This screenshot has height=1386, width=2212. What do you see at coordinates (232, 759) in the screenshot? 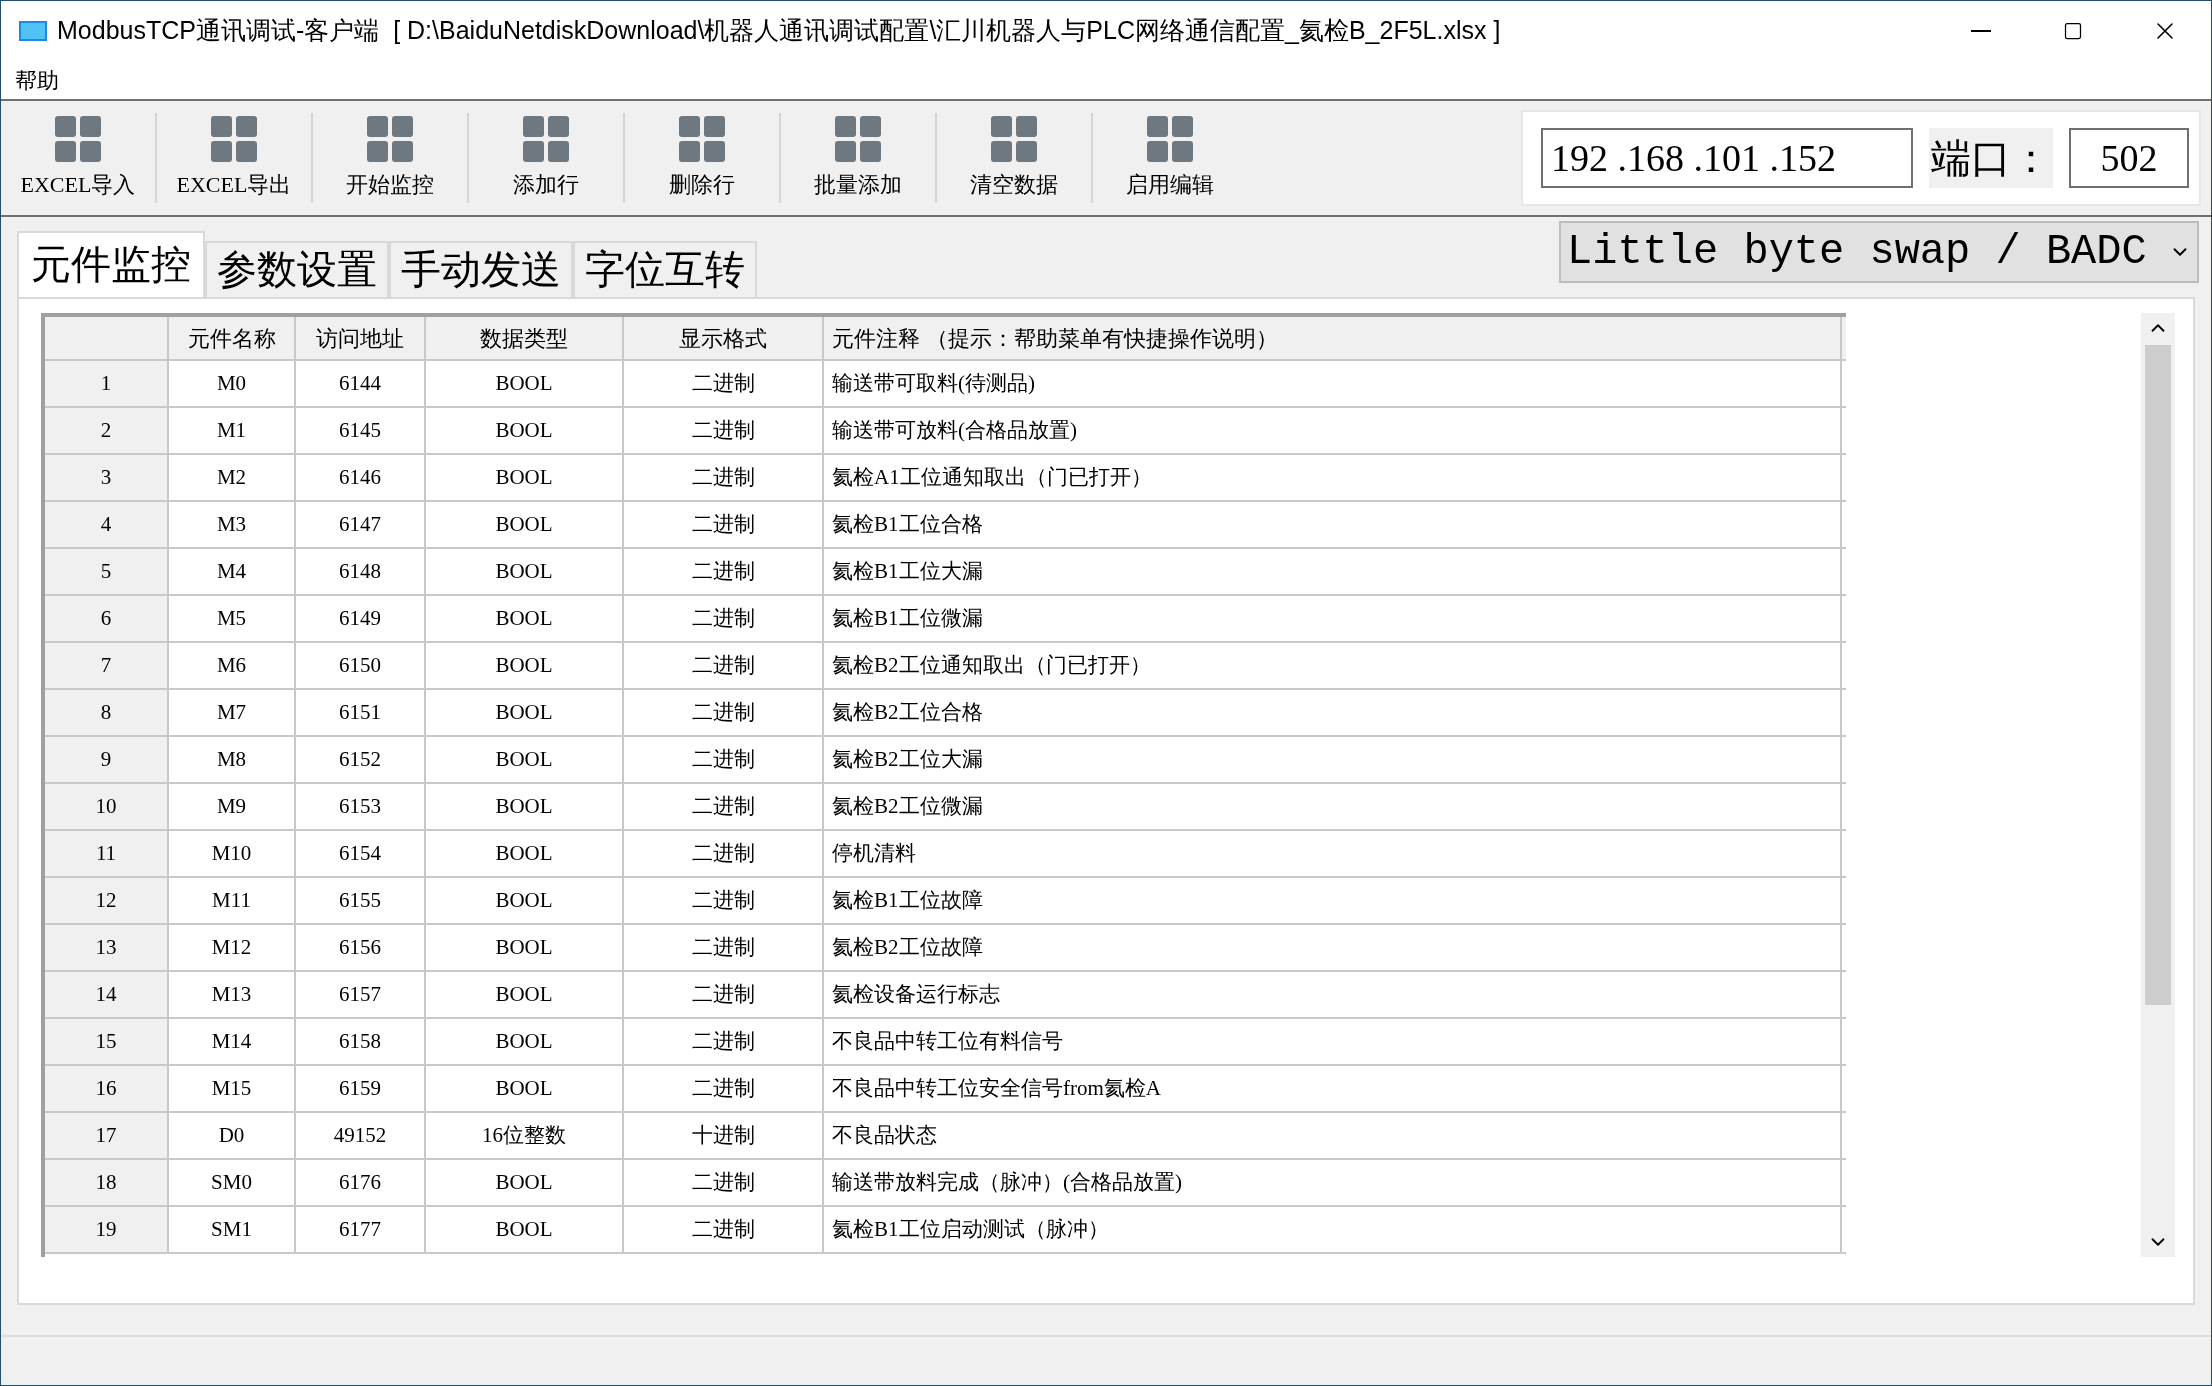
I see `table-cell: M8` at bounding box center [232, 759].